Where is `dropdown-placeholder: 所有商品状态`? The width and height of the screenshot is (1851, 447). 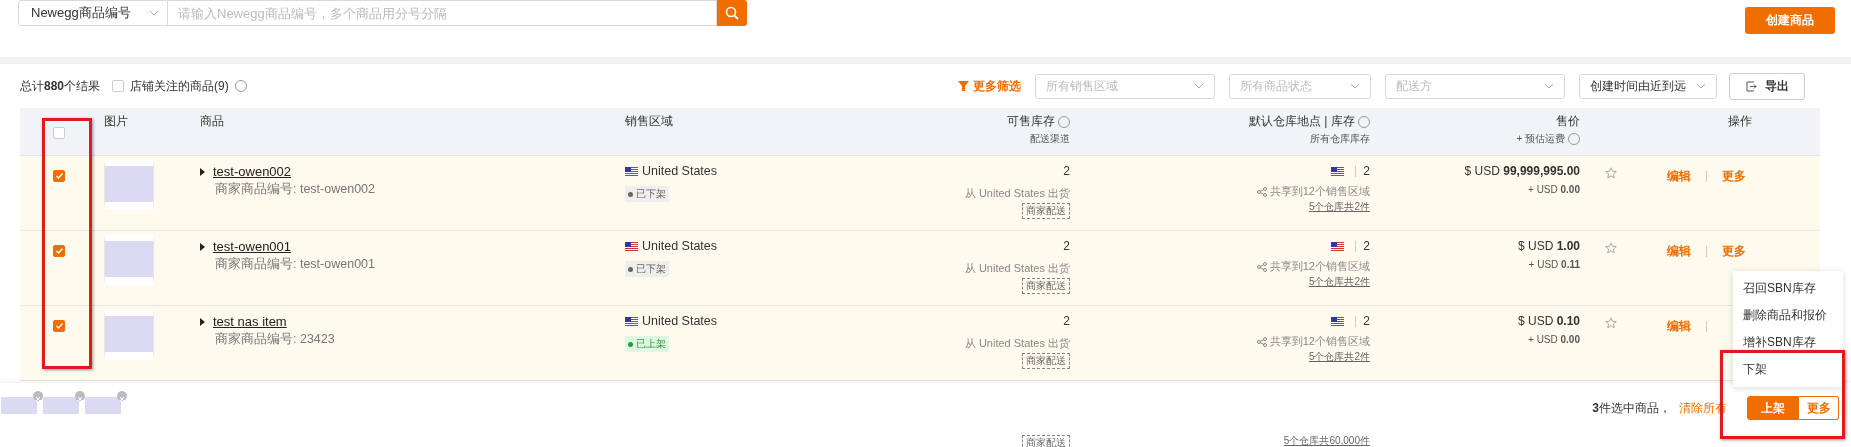 dropdown-placeholder: 所有商品状态 is located at coordinates (1276, 86).